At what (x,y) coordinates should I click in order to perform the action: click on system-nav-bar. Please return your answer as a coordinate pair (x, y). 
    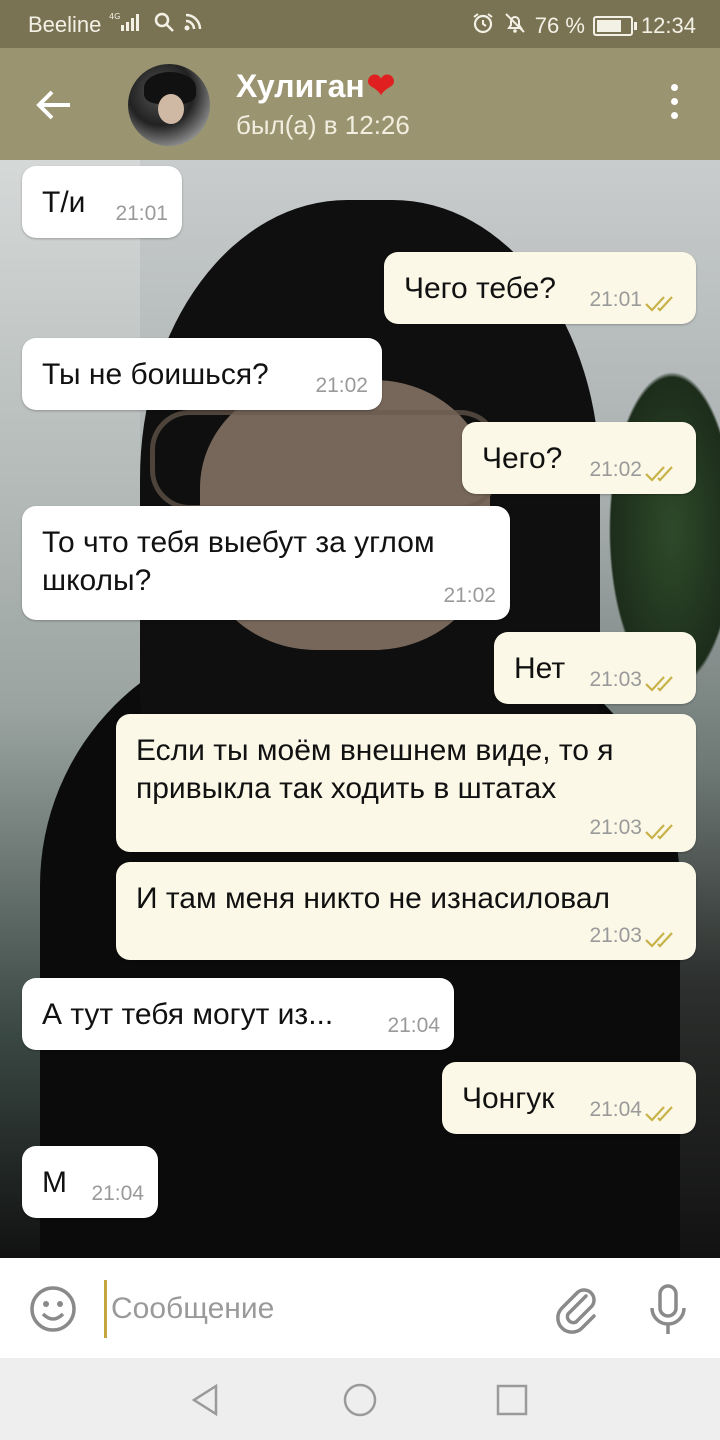
    Looking at the image, I should click on (360, 1399).